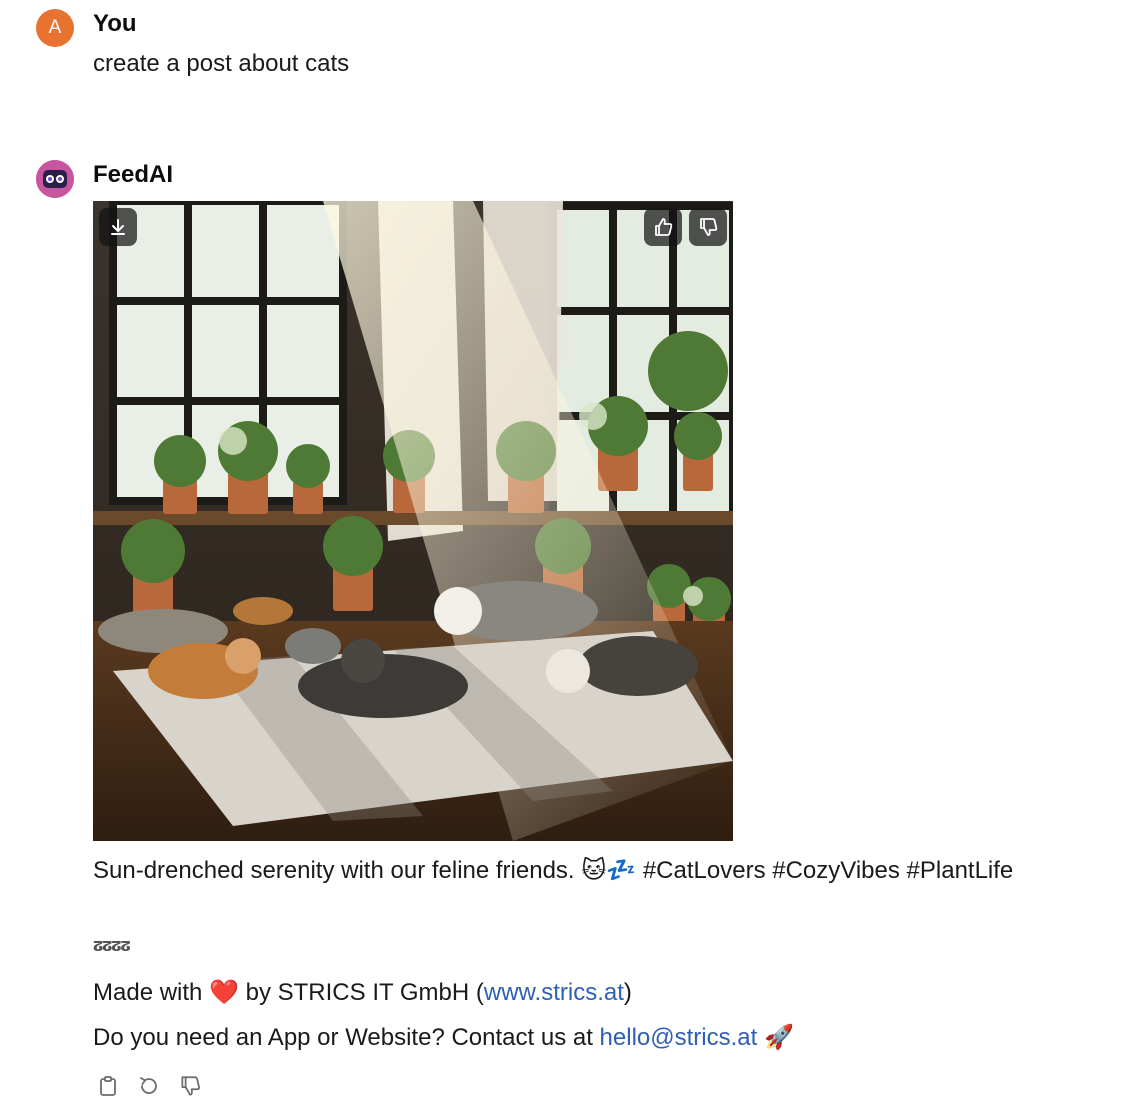 The image size is (1124, 1116). I want to click on made-with-by: by STRICS IT GmbH (, so click(361, 992).